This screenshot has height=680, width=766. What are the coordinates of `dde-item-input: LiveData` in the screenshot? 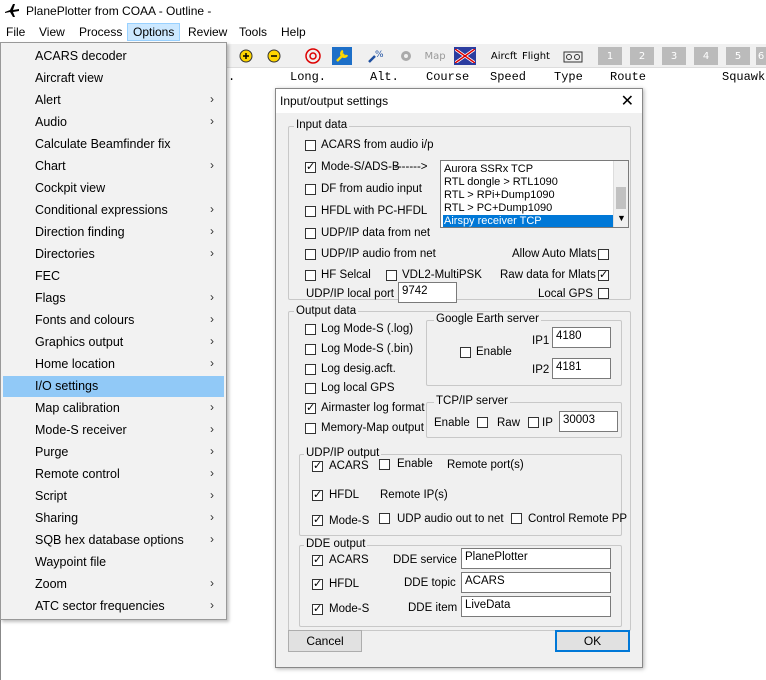 It's located at (536, 606).